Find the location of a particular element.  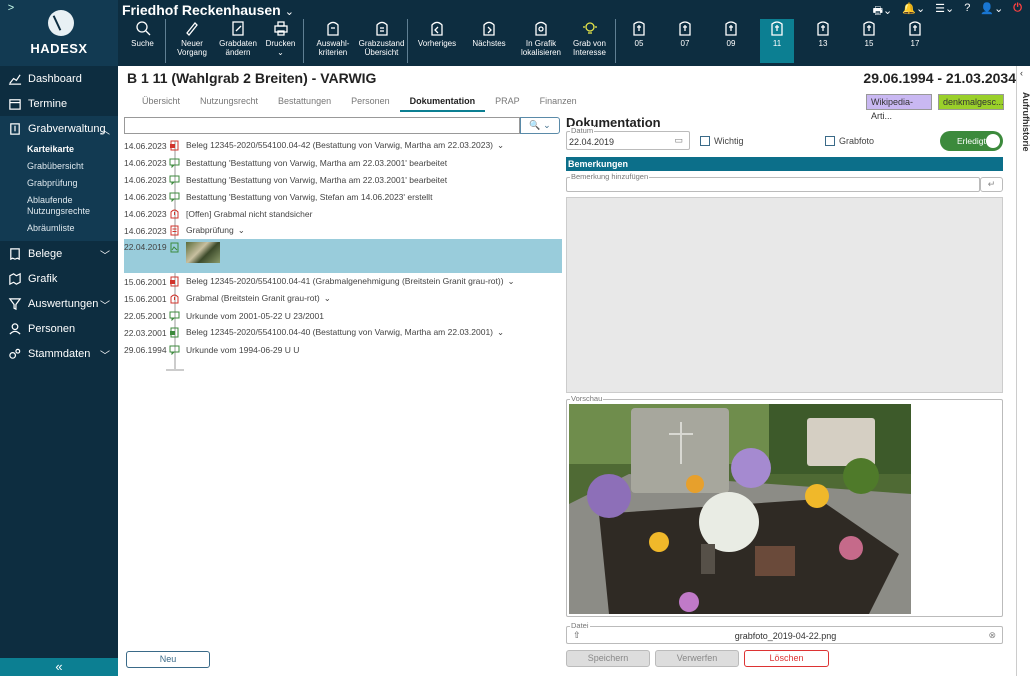

done-toggle: Erledigt is located at coordinates (971, 141).